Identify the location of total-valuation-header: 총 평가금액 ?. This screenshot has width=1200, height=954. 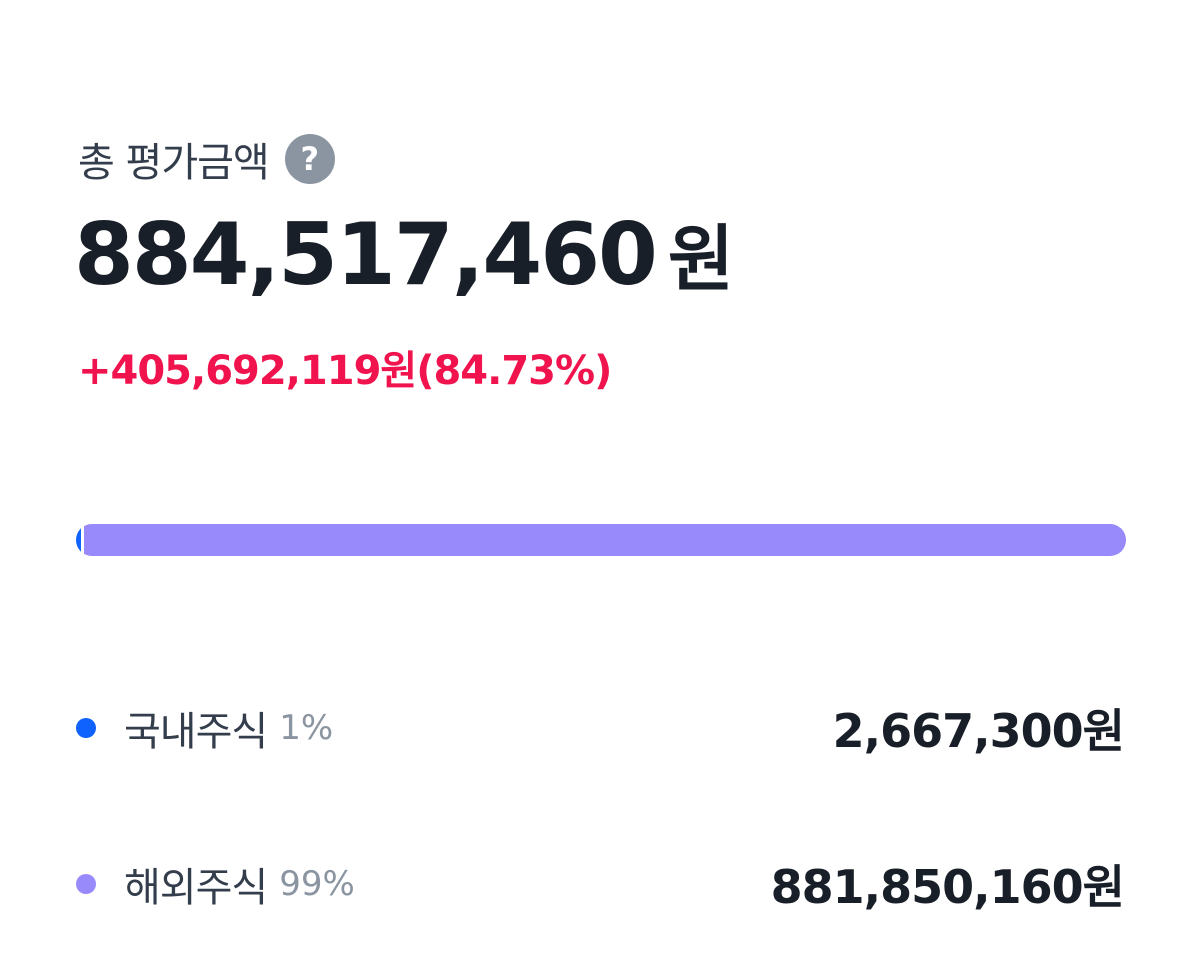
(206, 159).